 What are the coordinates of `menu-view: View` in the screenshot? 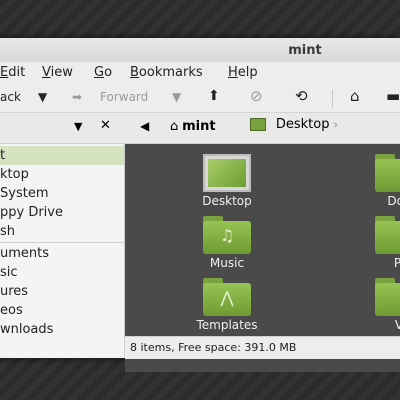 It's located at (57, 72).